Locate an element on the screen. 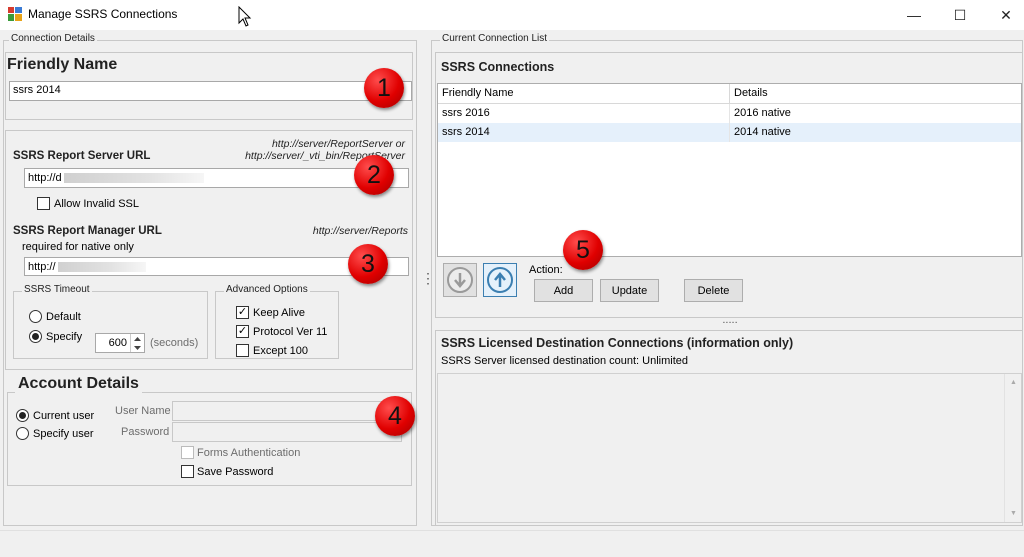 Image resolution: width=1024 pixels, height=557 pixels. row-friendly-name: ssrs 2014 is located at coordinates (584, 132).